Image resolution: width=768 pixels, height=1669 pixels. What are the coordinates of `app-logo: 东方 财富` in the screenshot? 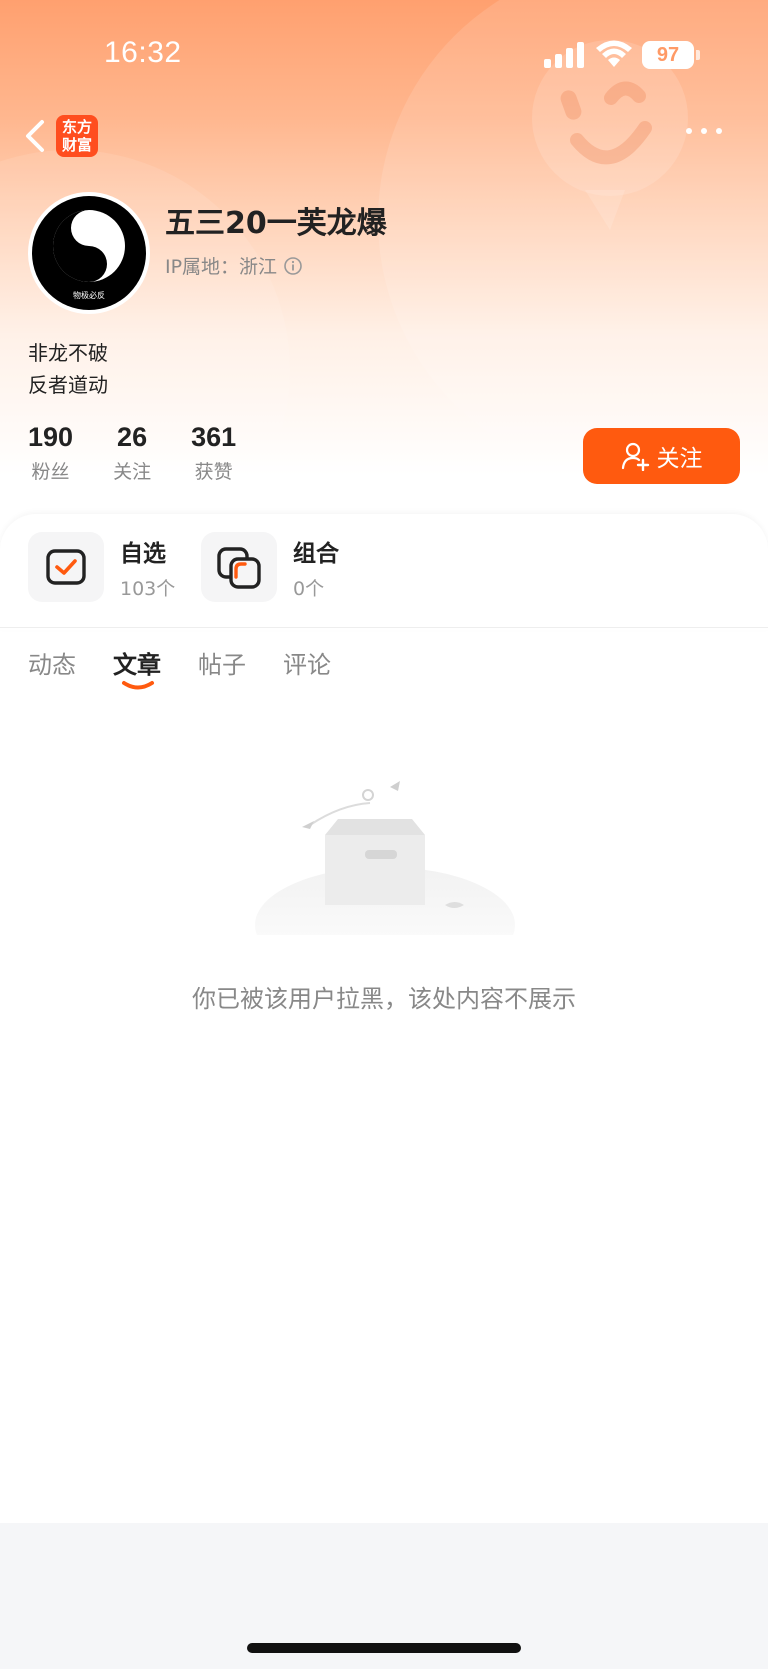 It's located at (77, 136).